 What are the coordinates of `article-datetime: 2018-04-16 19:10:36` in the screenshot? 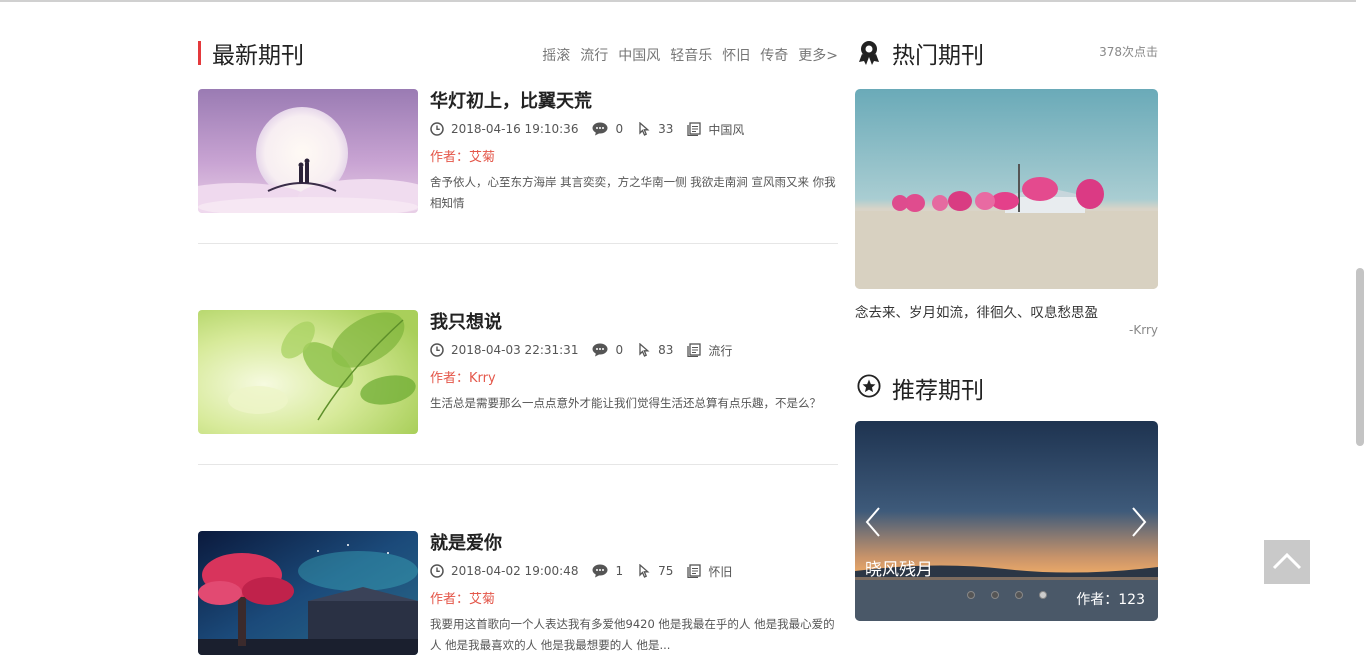 It's located at (515, 129).